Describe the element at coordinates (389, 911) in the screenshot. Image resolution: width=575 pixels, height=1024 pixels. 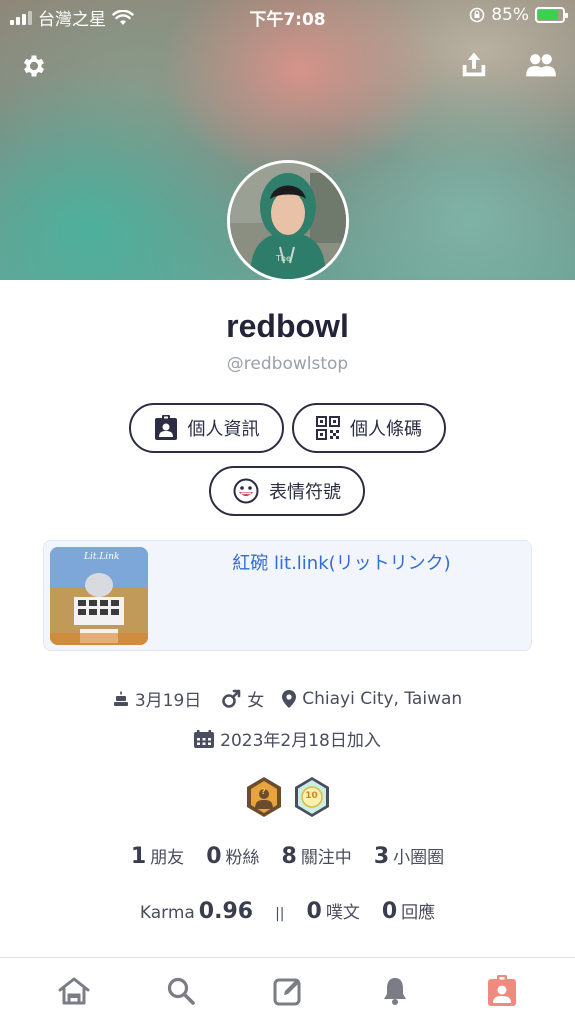
I see `replies-count: 0` at that location.